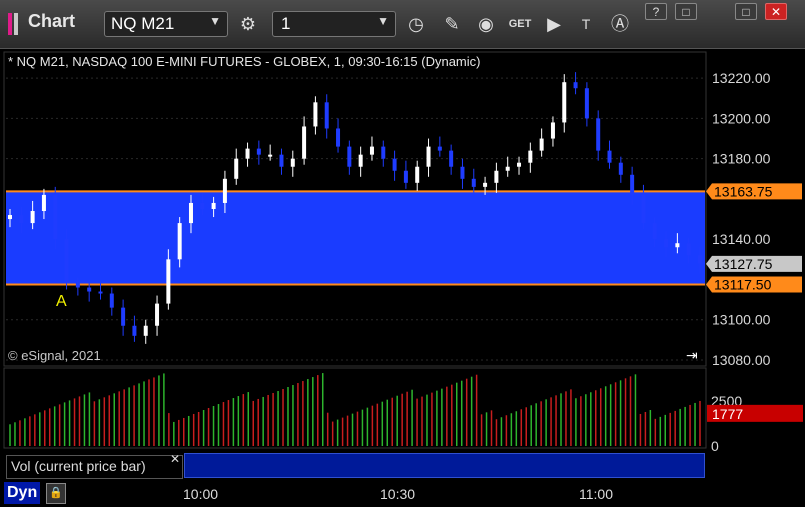  What do you see at coordinates (741, 78) in the screenshot?
I see `price-tick: 13220.00` at bounding box center [741, 78].